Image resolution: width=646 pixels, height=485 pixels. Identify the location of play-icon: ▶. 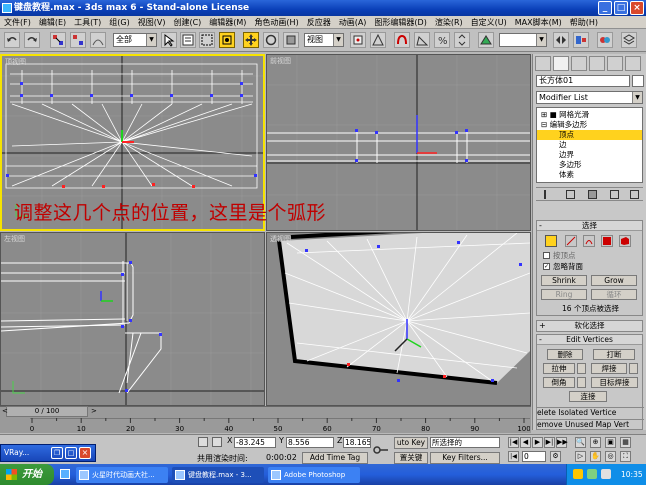
(537, 442).